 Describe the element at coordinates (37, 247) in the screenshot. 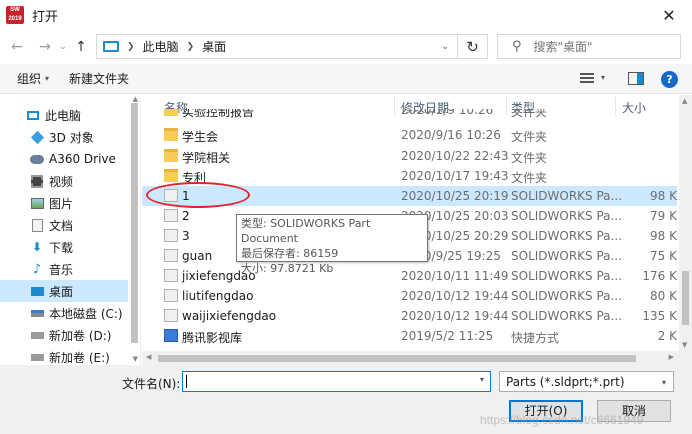

I see `download-icon: ⬇` at that location.